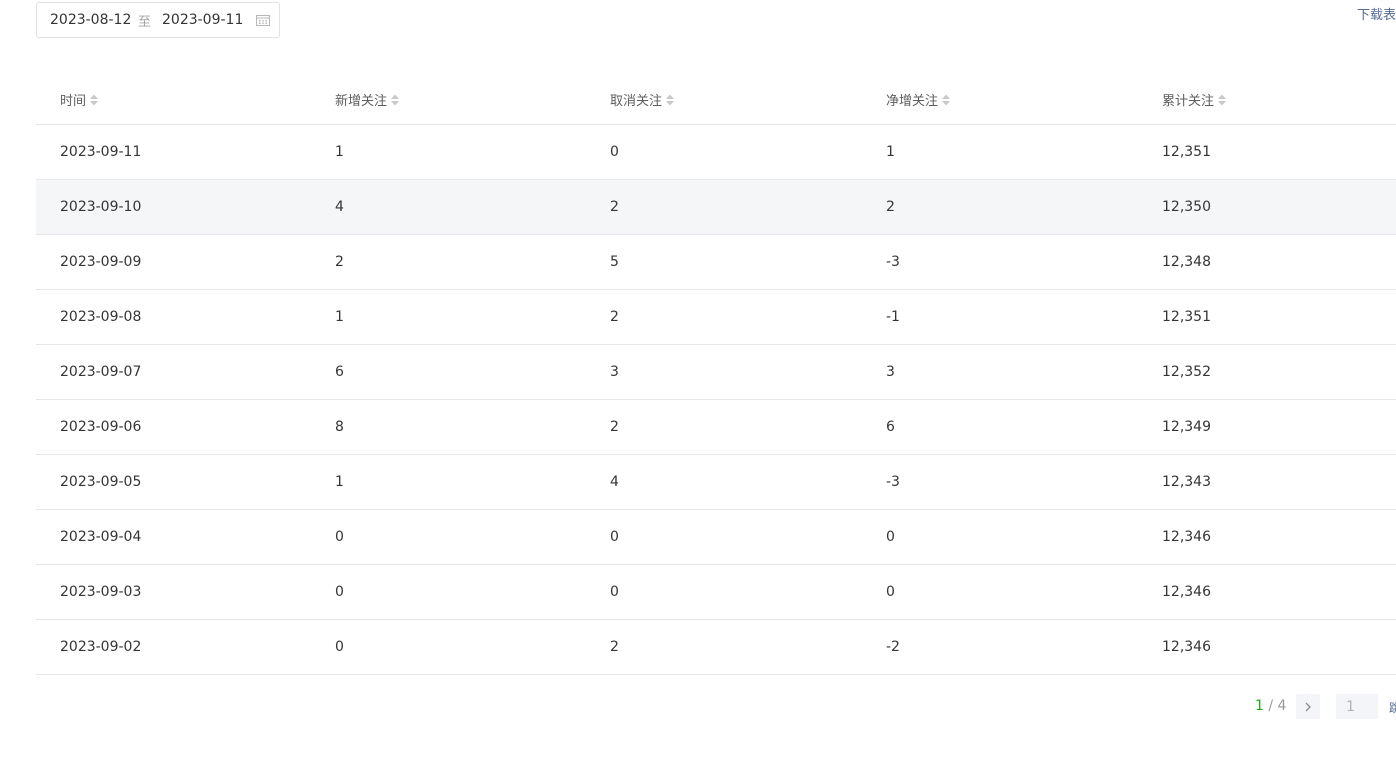 The width and height of the screenshot is (1396, 772). What do you see at coordinates (101, 592) in the screenshot?
I see `cell-date: 2023-09-03` at bounding box center [101, 592].